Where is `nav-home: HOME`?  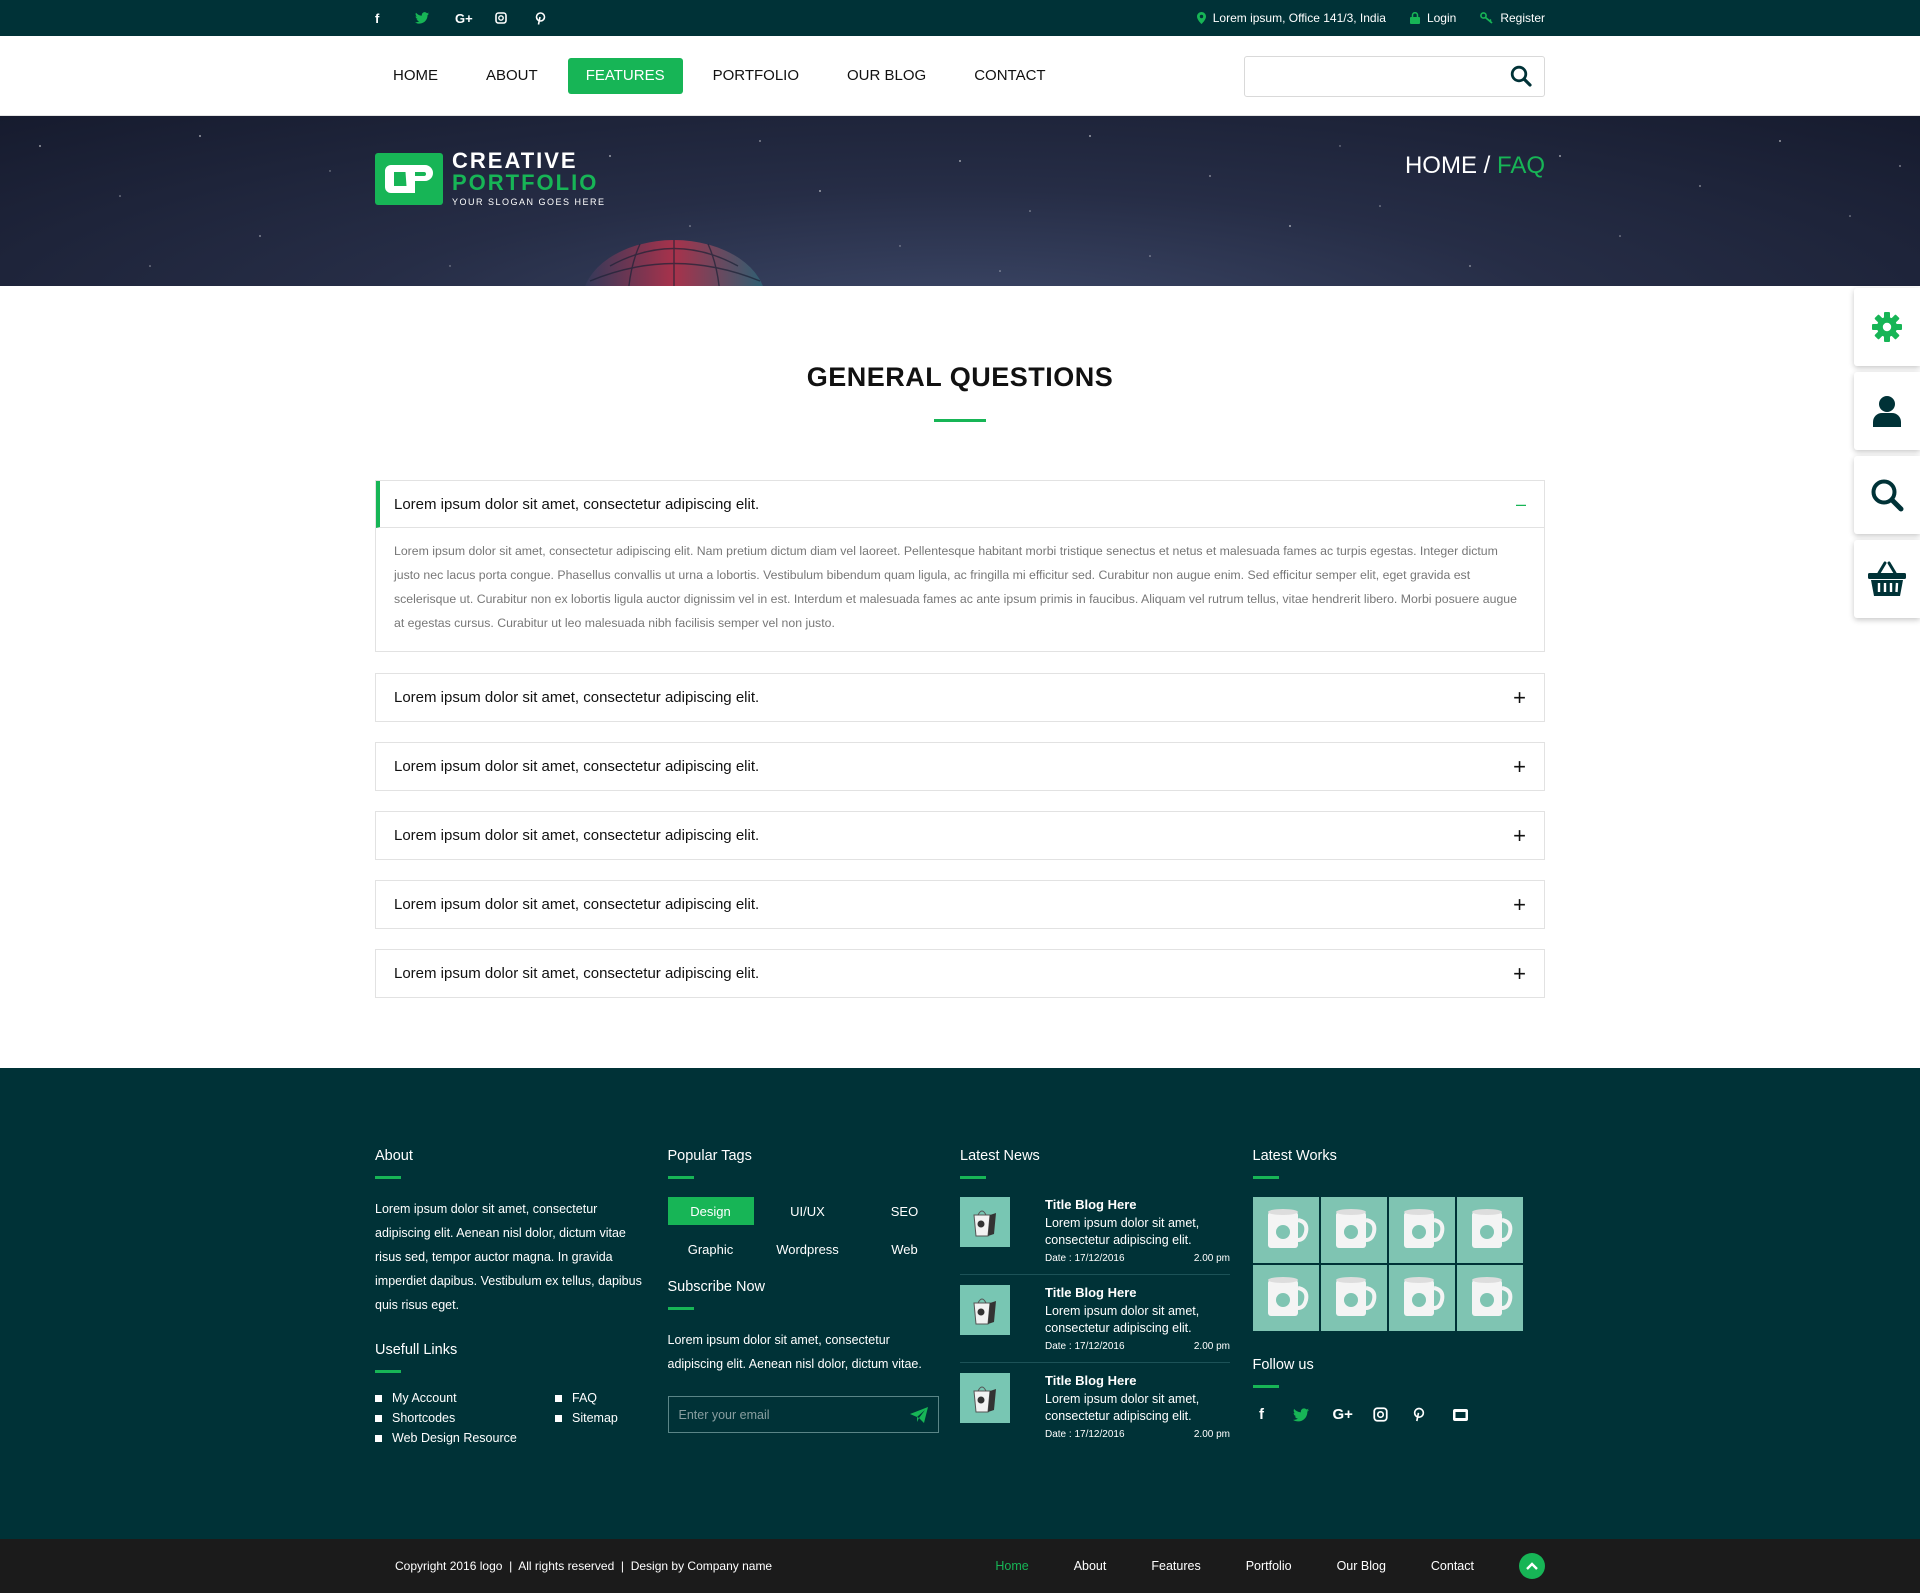
nav-home: HOME is located at coordinates (415, 76).